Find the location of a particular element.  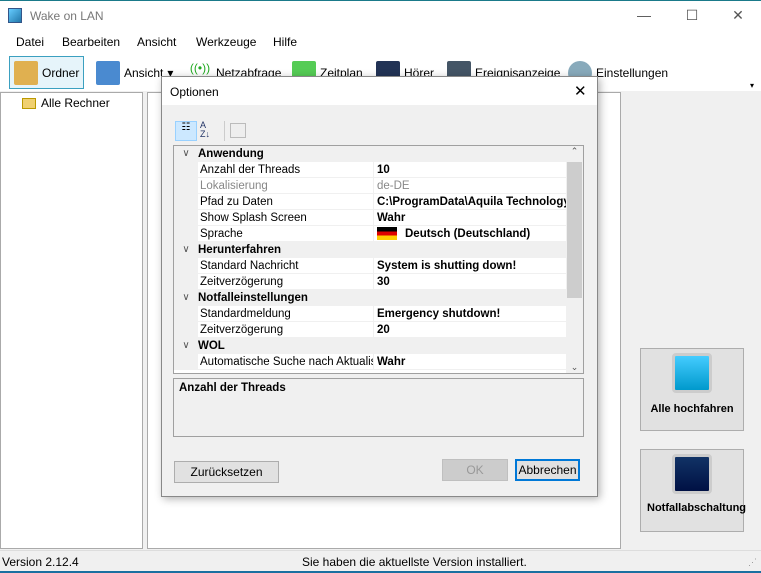

ok-button: OK is located at coordinates (475, 470).